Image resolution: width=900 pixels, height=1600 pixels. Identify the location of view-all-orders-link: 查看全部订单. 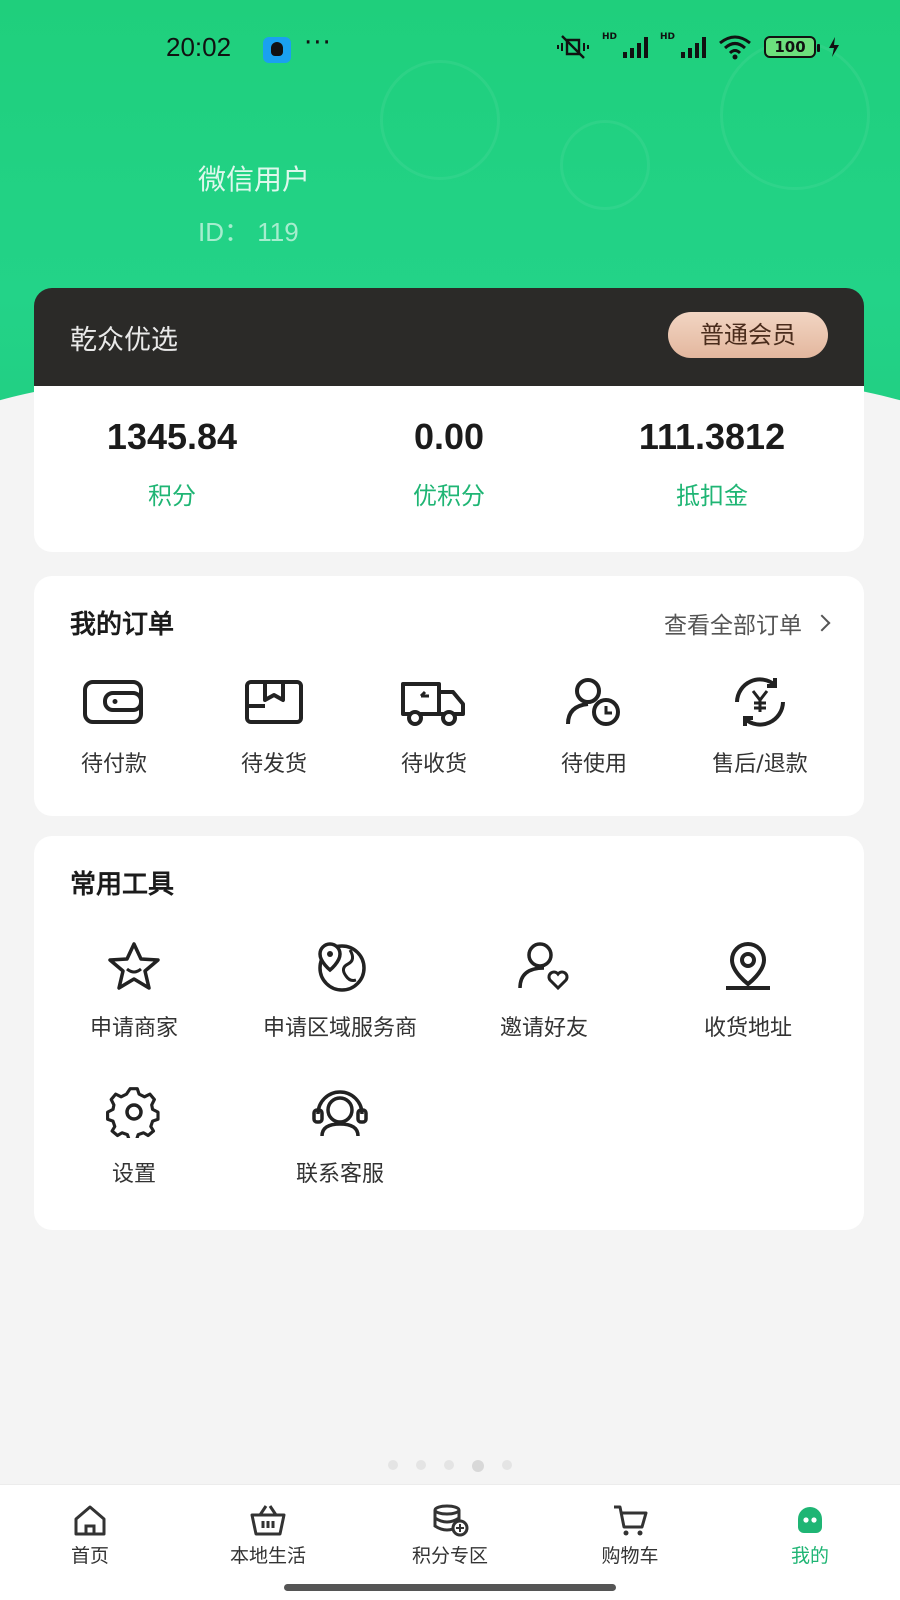
(747, 623).